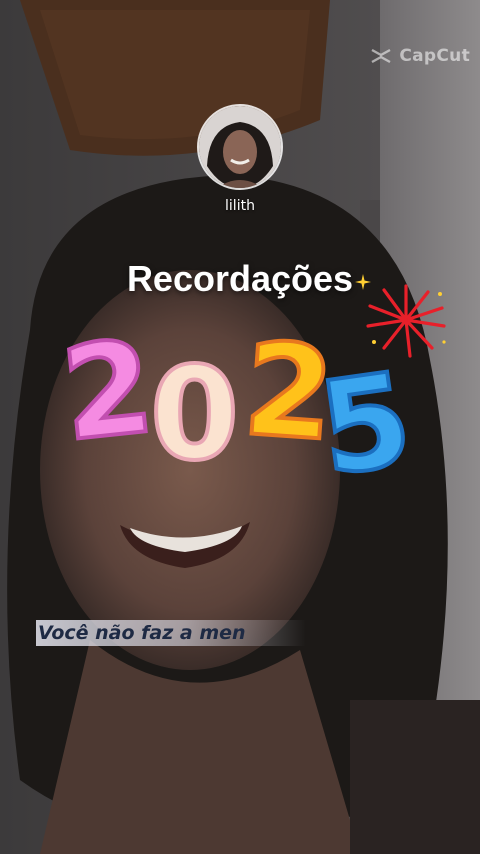 Image resolution: width=480 pixels, height=854 pixels. I want to click on year-digit-4: 5, so click(365, 416).